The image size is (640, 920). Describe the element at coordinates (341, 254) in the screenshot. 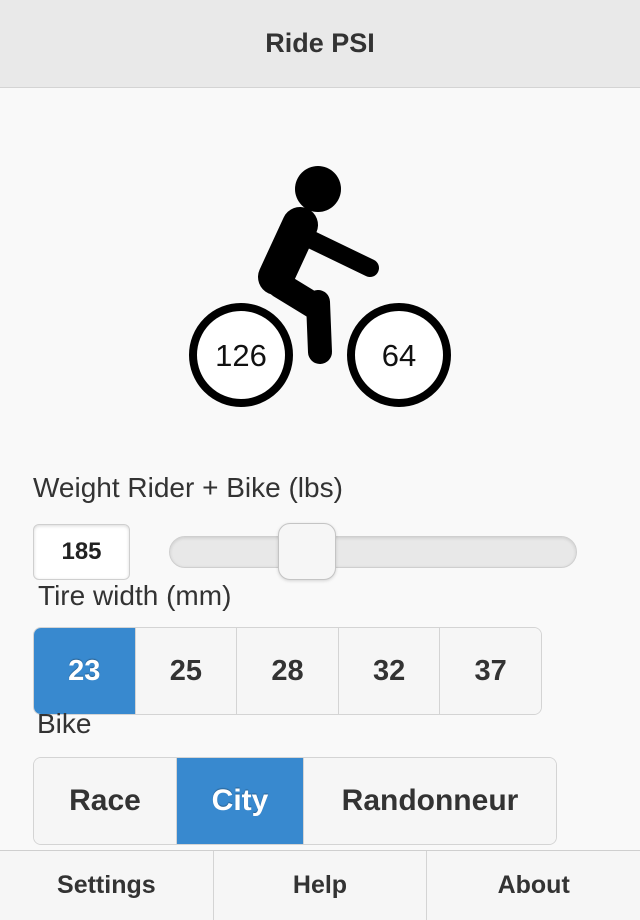

I see `rider-arm` at that location.